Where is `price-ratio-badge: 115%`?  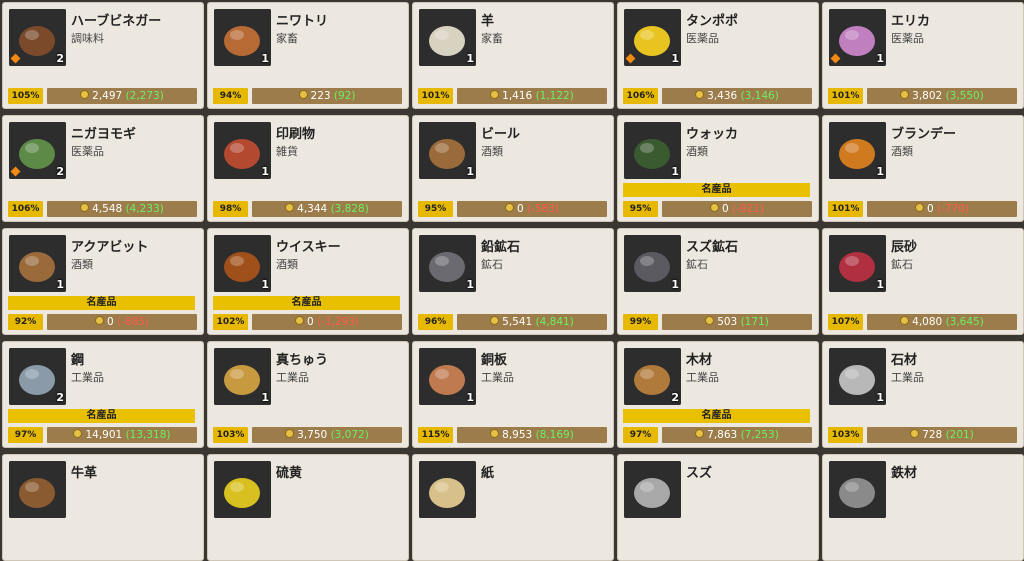 price-ratio-badge: 115% is located at coordinates (435, 435).